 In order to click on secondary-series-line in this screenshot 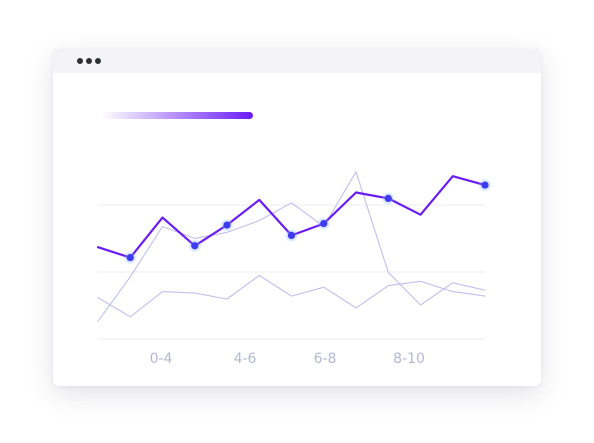, I will do `click(291, 296)`.